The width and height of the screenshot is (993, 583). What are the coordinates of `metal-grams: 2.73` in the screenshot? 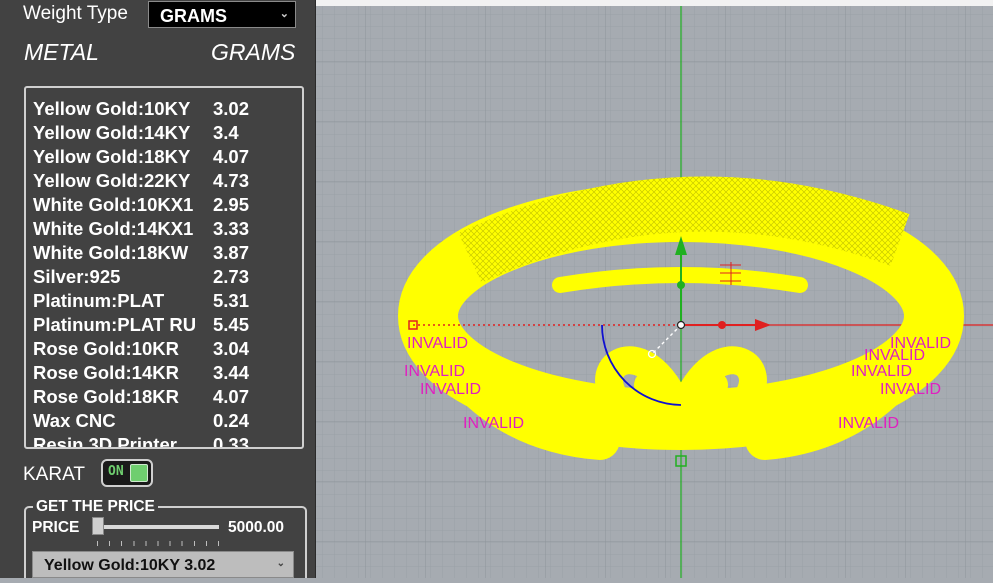 It's located at (231, 276).